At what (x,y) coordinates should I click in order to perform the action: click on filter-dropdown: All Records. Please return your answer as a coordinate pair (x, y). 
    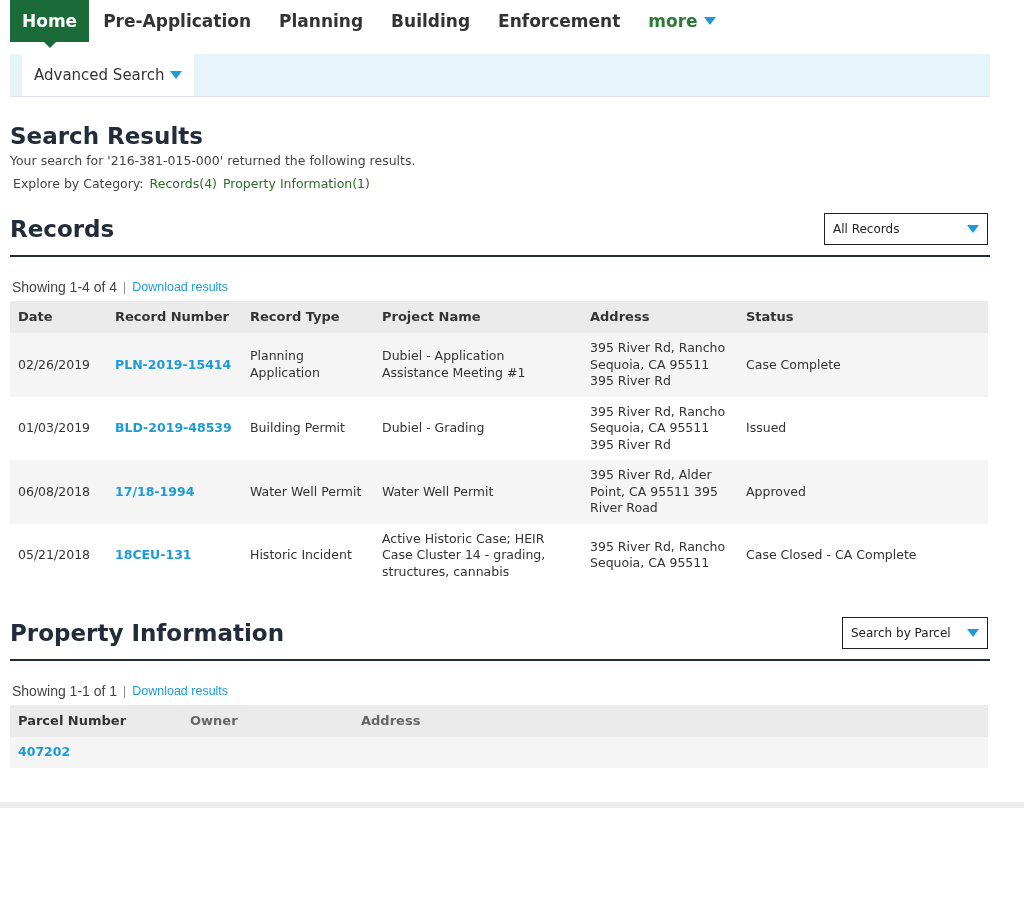
    Looking at the image, I should click on (906, 229).